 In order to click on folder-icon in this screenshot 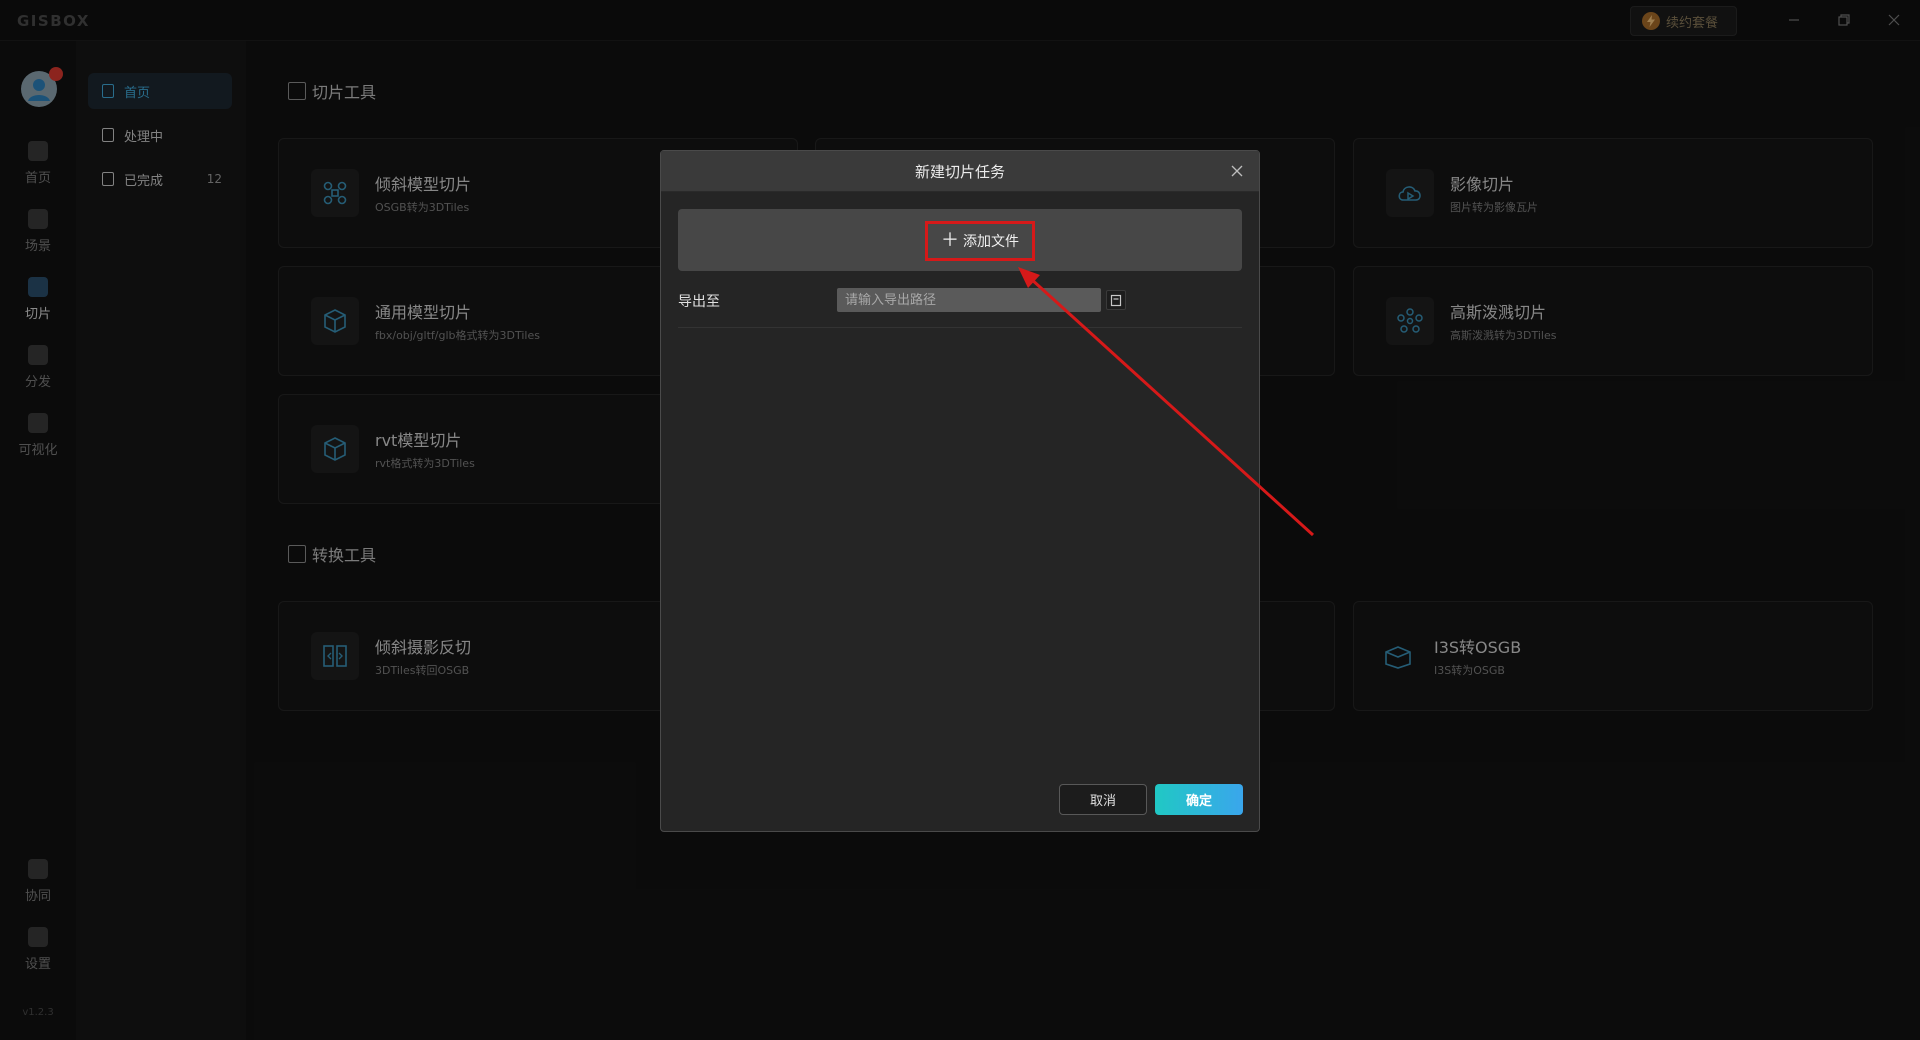, I will do `click(1116, 300)`.